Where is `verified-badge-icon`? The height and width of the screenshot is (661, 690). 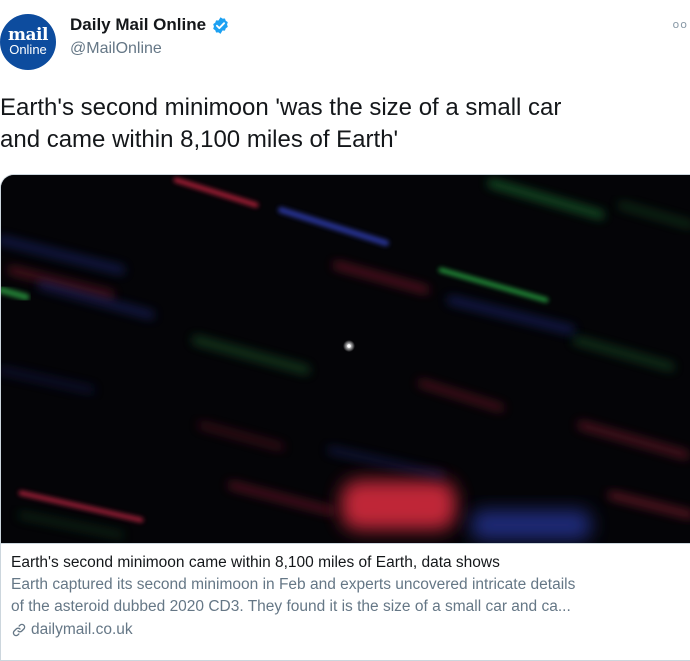
verified-badge-icon is located at coordinates (220, 25).